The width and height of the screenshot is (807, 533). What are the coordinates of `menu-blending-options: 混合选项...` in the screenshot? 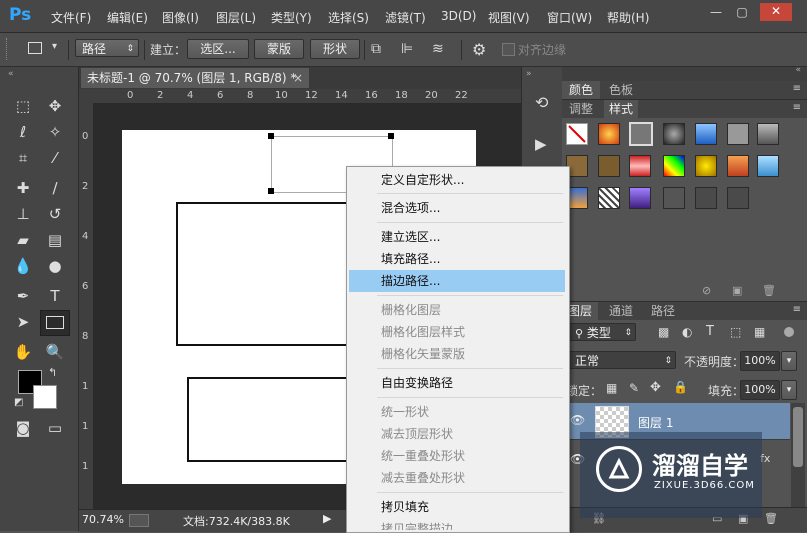 It's located at (457, 208).